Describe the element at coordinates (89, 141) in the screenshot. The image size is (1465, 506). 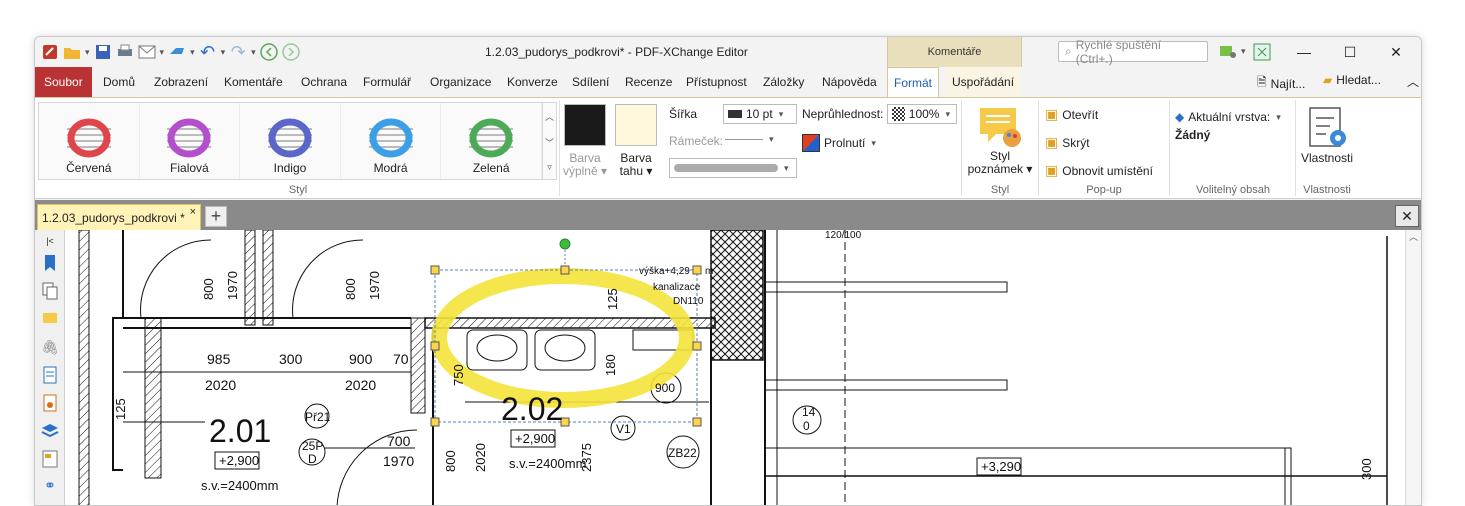
I see `gallery-item-cervena: Červená` at that location.